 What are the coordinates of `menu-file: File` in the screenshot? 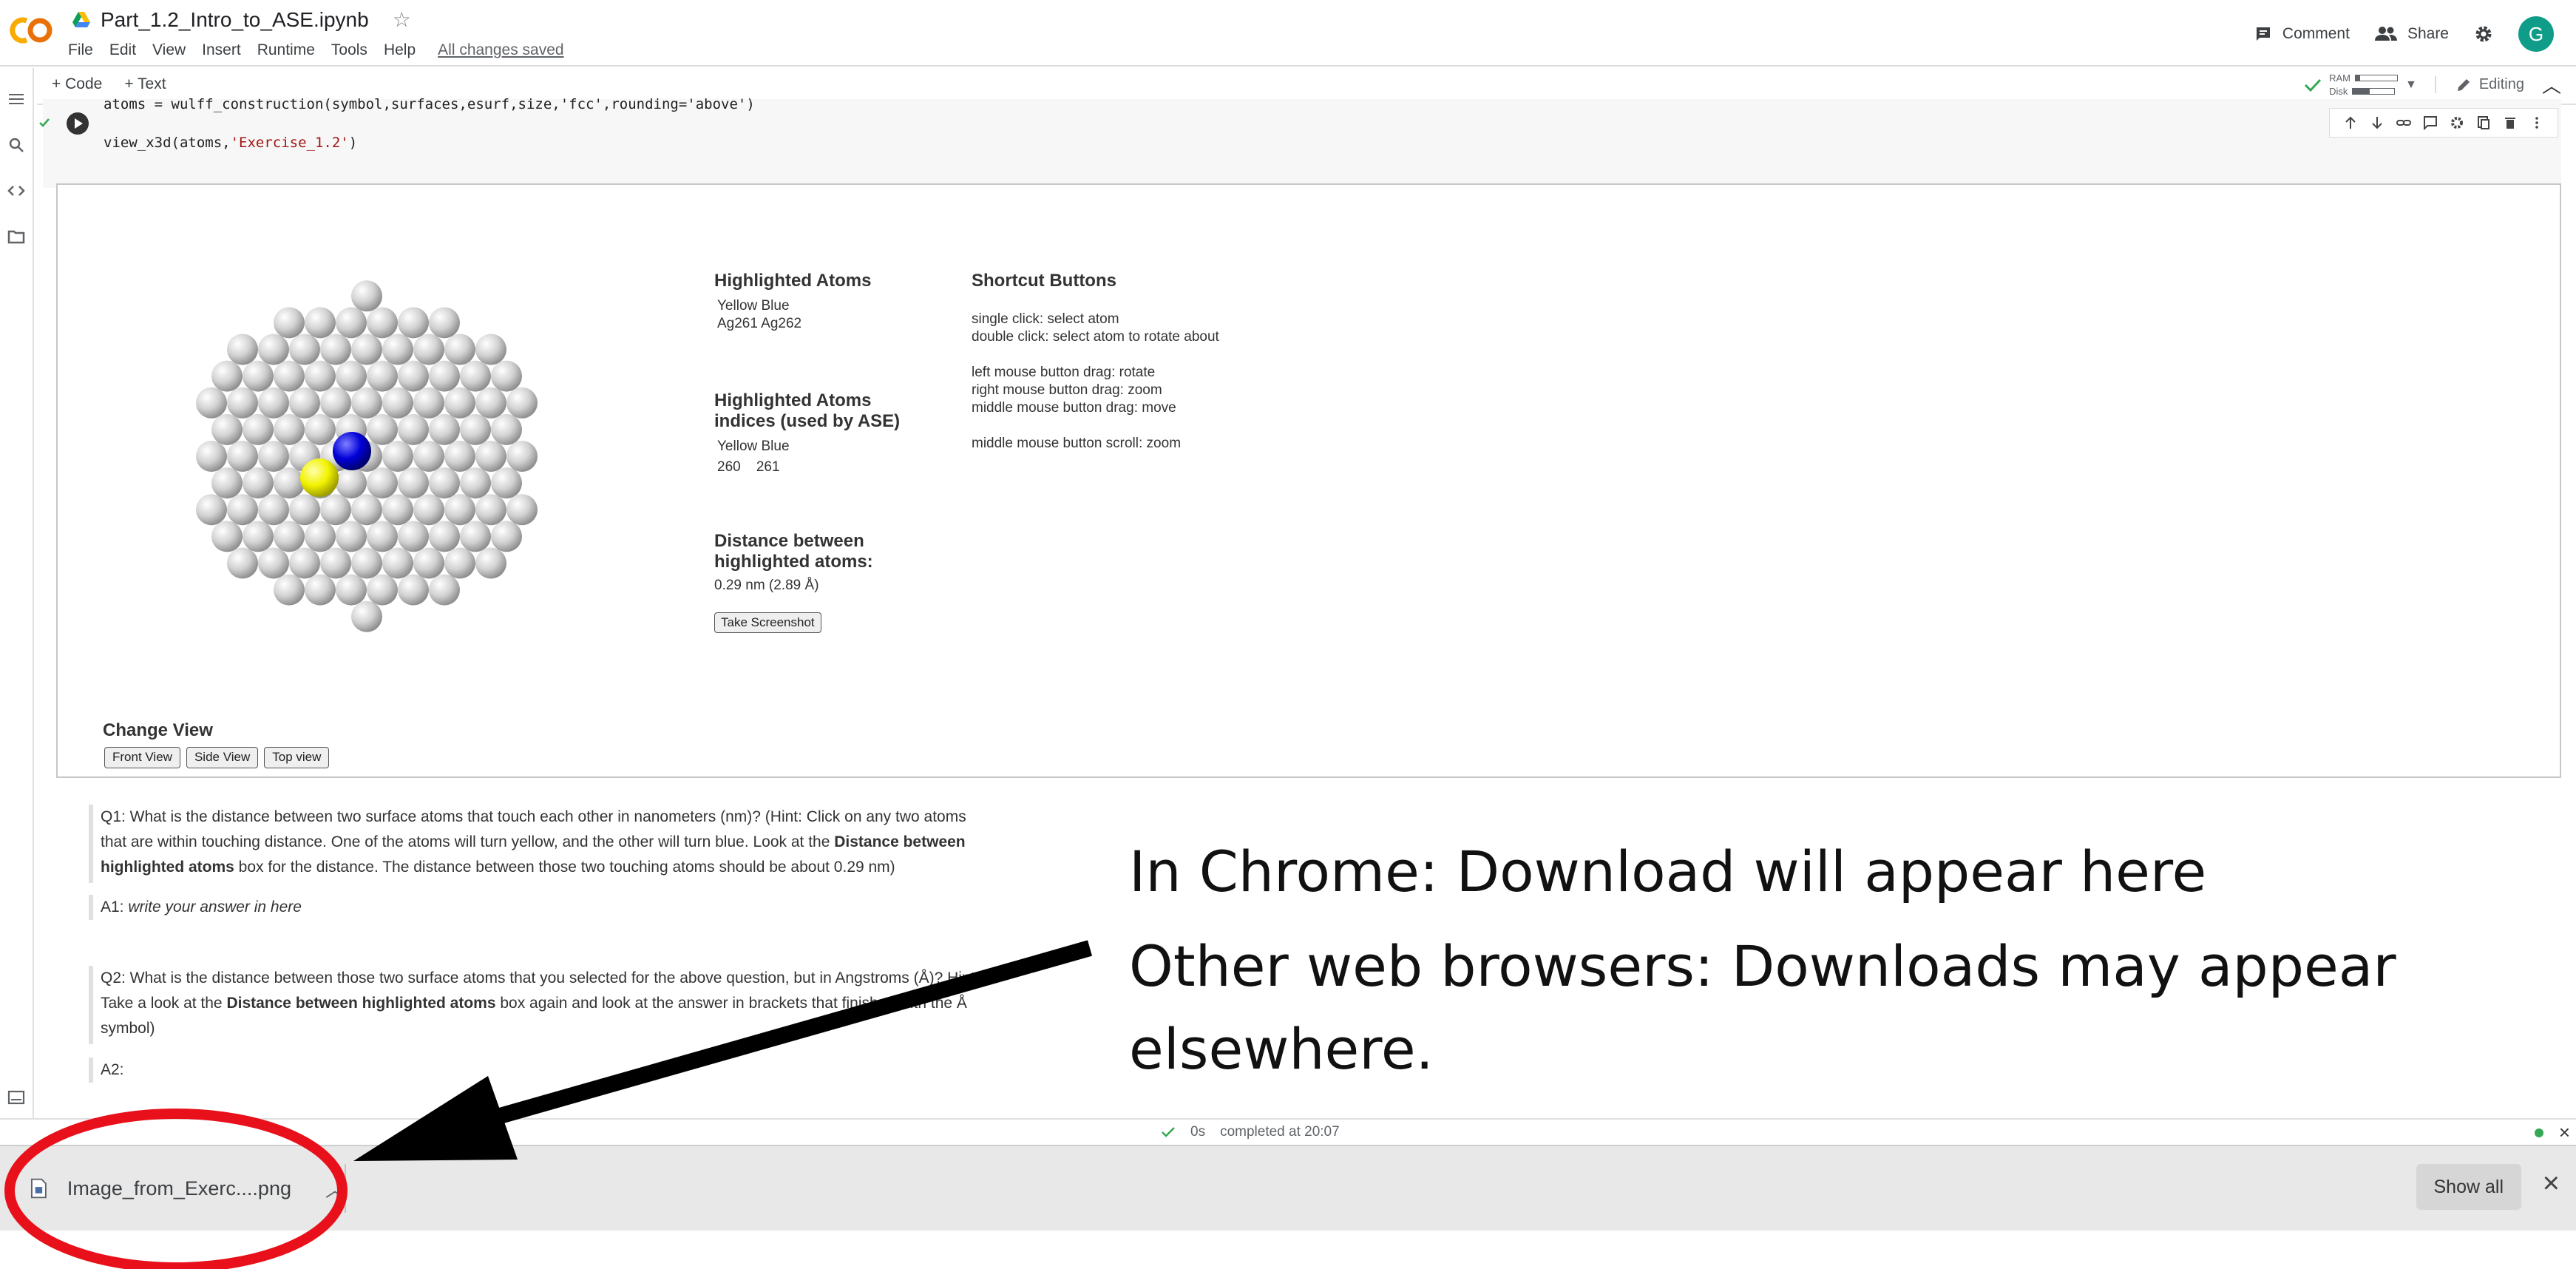 It's located at (80, 50).